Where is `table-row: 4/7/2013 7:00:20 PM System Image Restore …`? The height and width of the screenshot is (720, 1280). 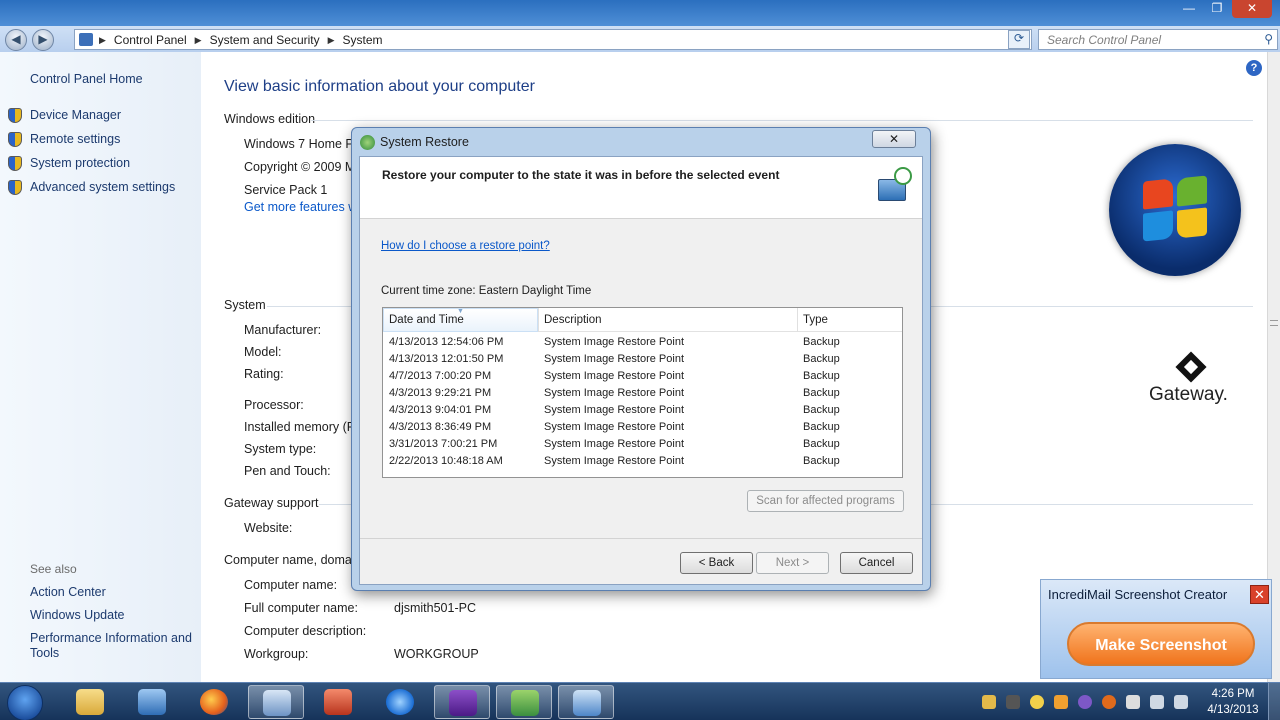 table-row: 4/7/2013 7:00:20 PM System Image Restore … is located at coordinates (642, 376).